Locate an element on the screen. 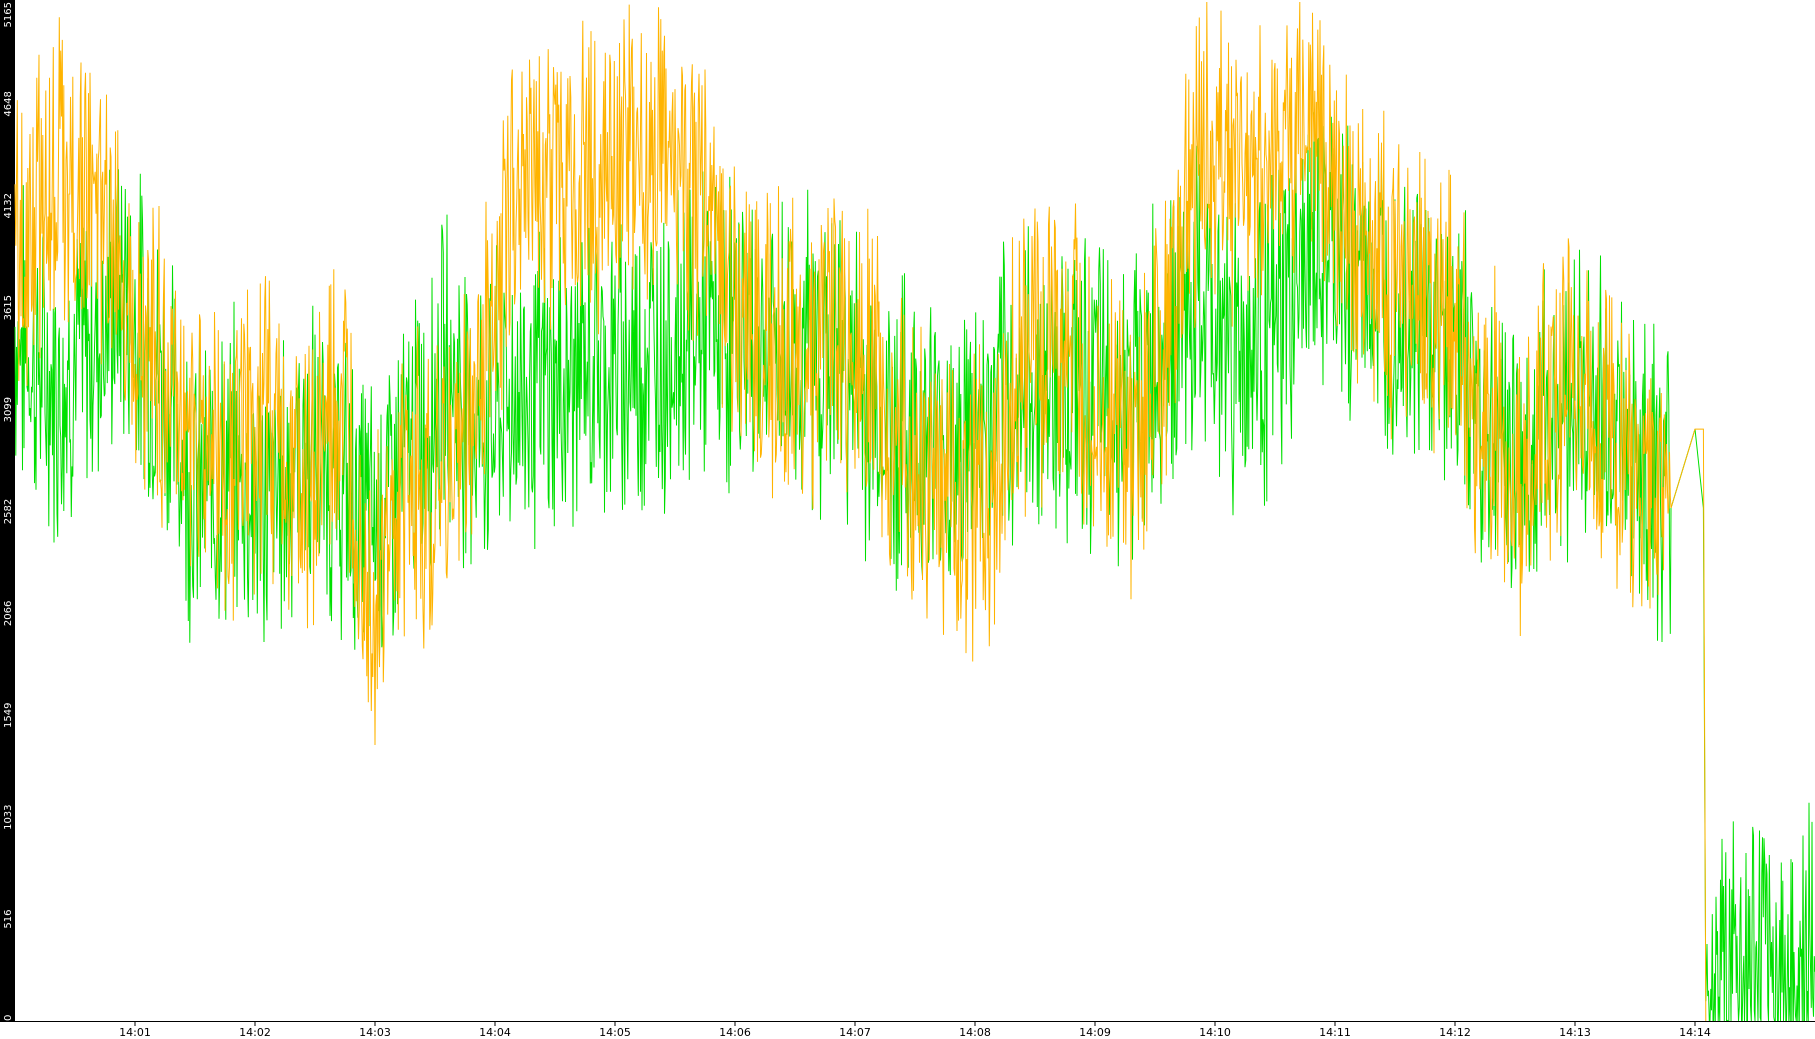  y-tick-label: 1033 is located at coordinates (8, 816).